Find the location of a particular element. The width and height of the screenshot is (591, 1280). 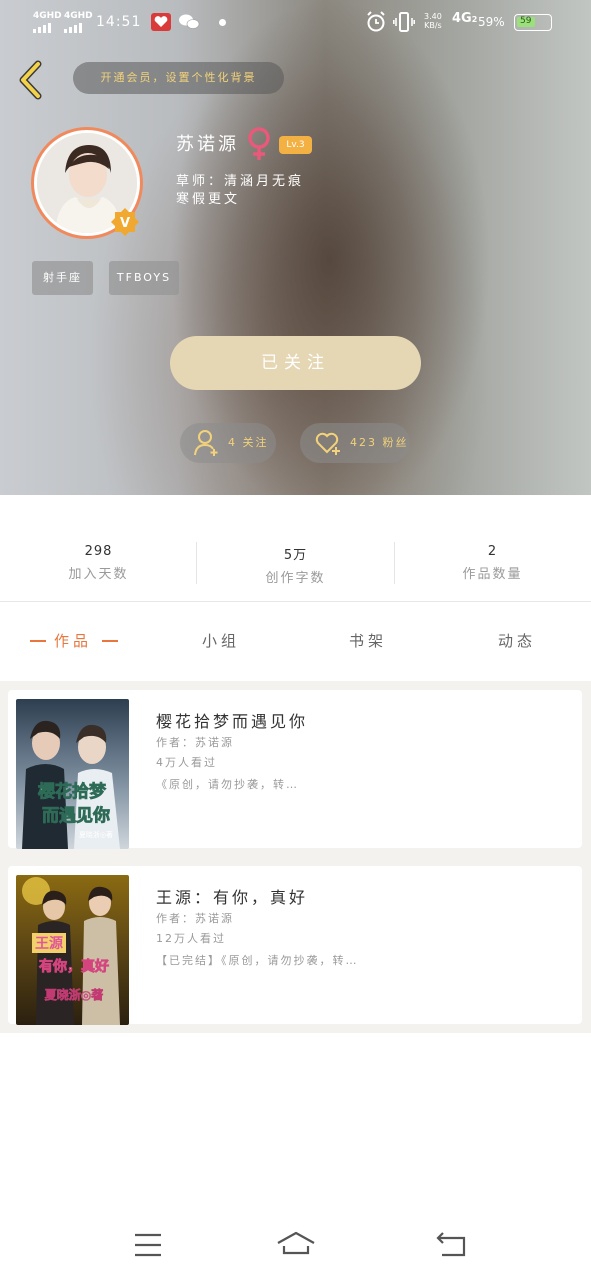

alarm-icon is located at coordinates (376, 23).